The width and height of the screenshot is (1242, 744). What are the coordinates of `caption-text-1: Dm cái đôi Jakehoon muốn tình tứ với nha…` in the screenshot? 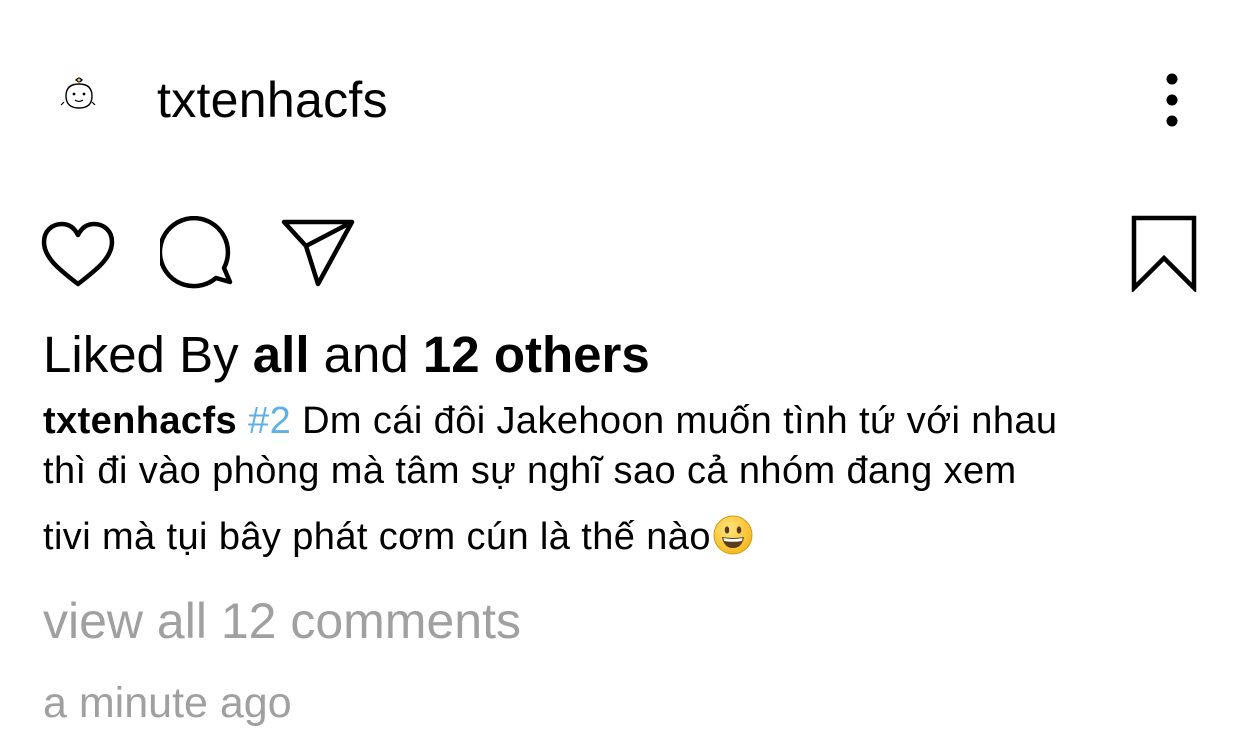 It's located at (674, 421).